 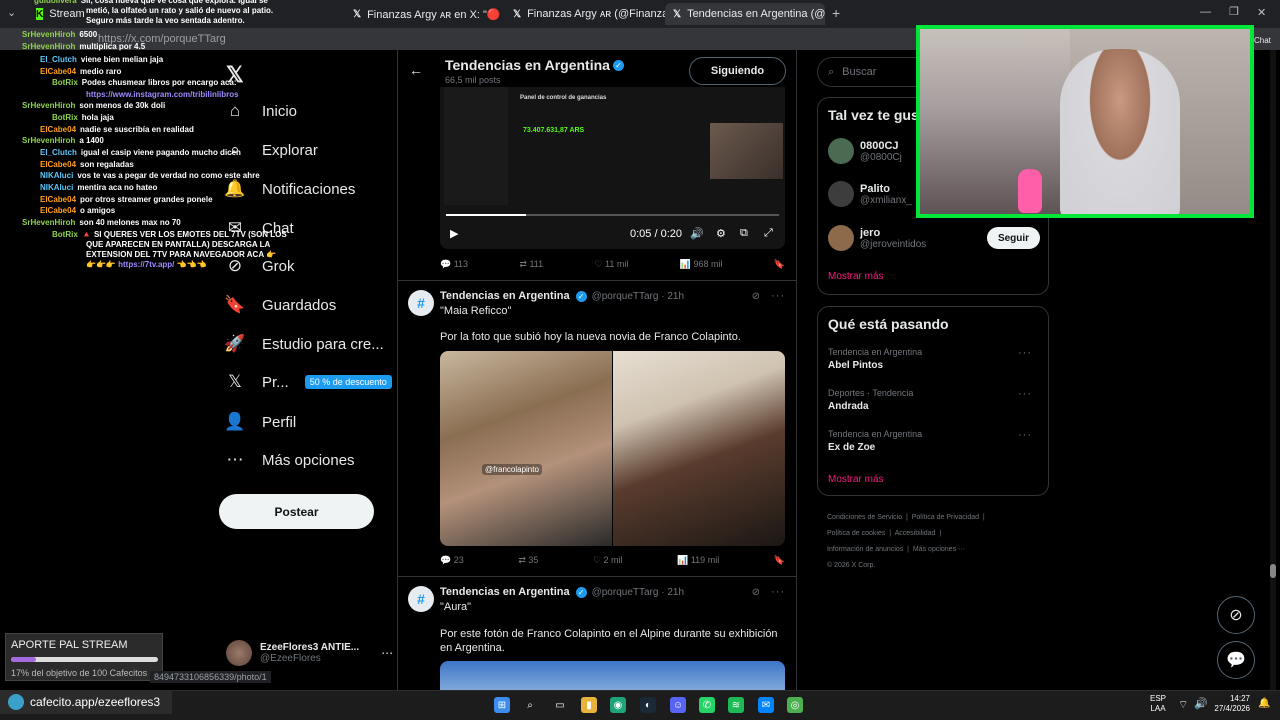 I want to click on trend-category: Tendencia en Argentina, so click(x=875, y=434).